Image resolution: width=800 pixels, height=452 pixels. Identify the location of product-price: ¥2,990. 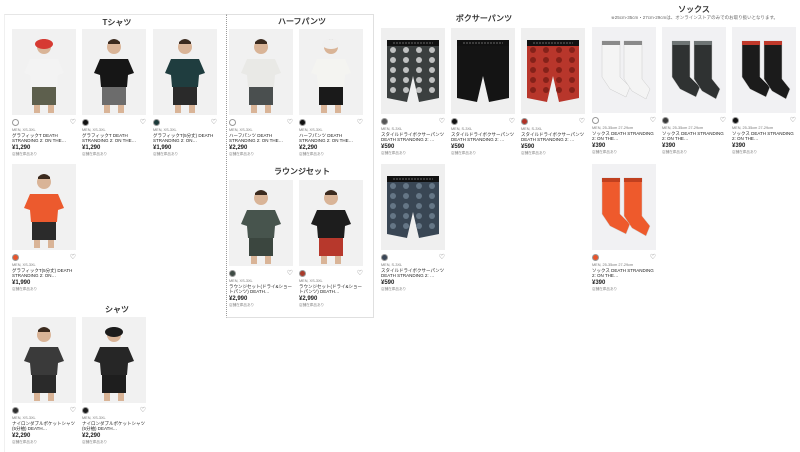
(308, 299).